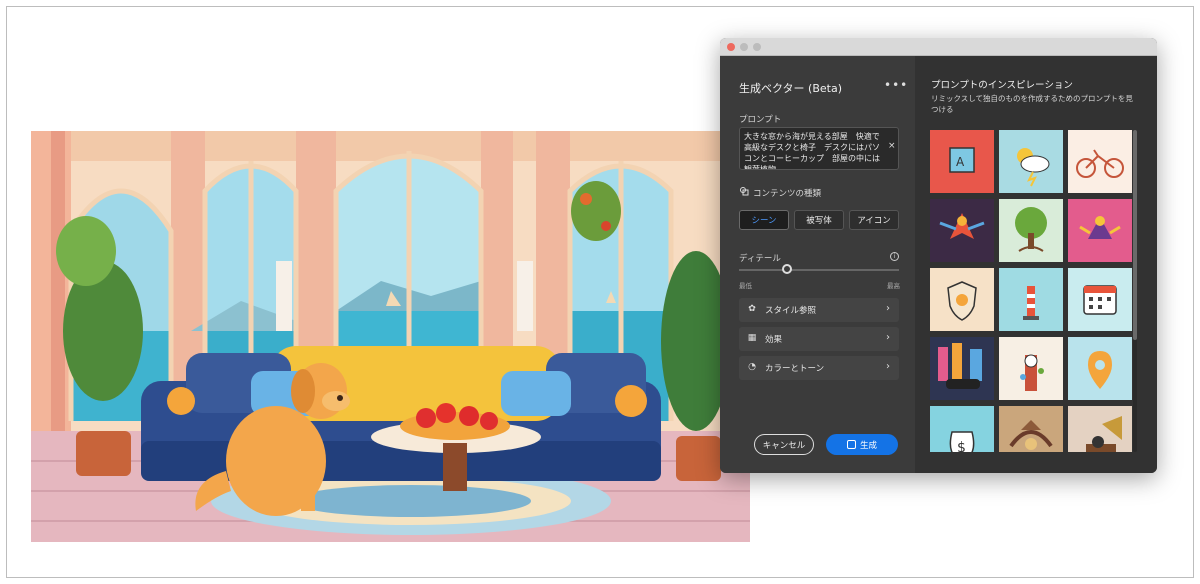 Image resolution: width=1200 pixels, height=584 pixels. I want to click on inspiration-tile: A, so click(962, 161).